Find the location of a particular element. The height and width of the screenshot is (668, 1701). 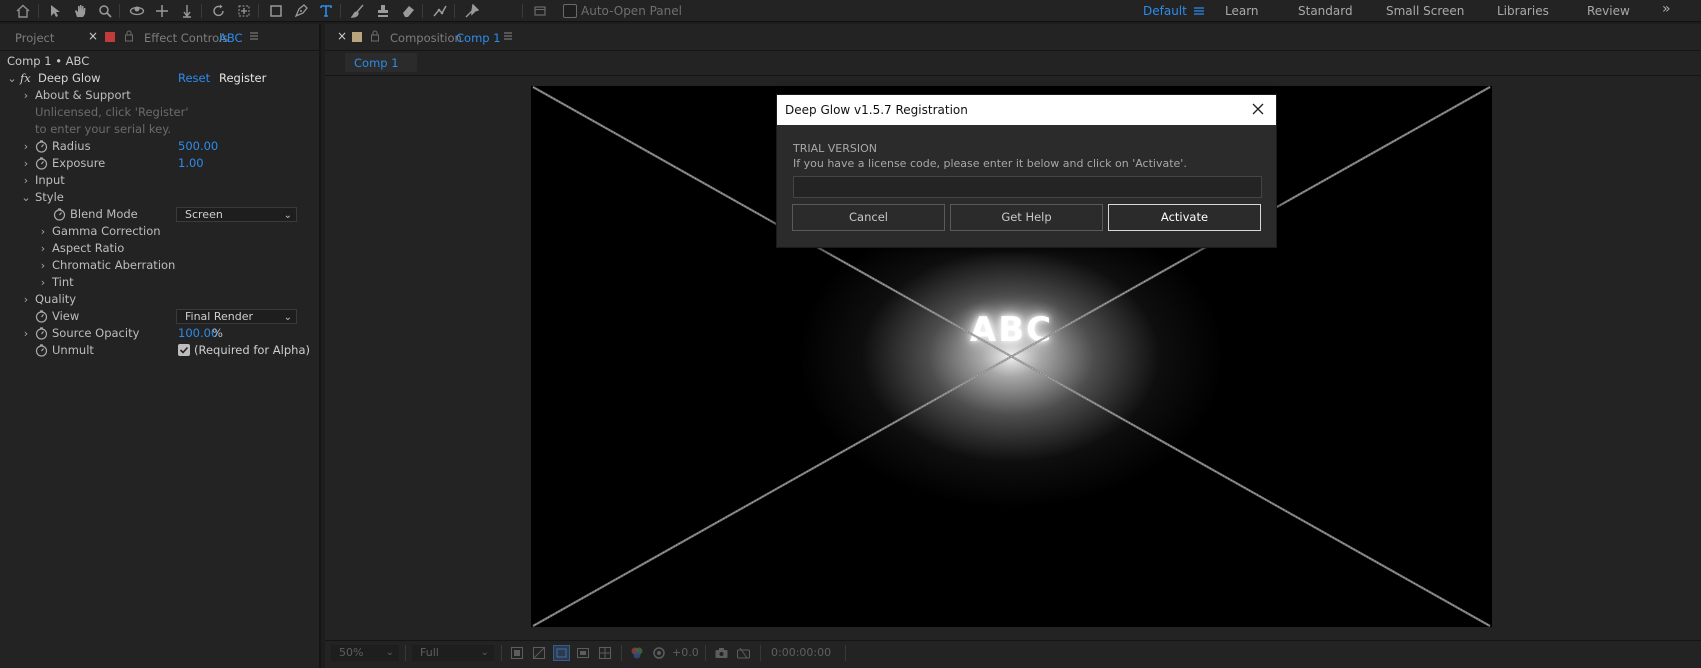

clone-stamp-tool-icon is located at coordinates (383, 11).